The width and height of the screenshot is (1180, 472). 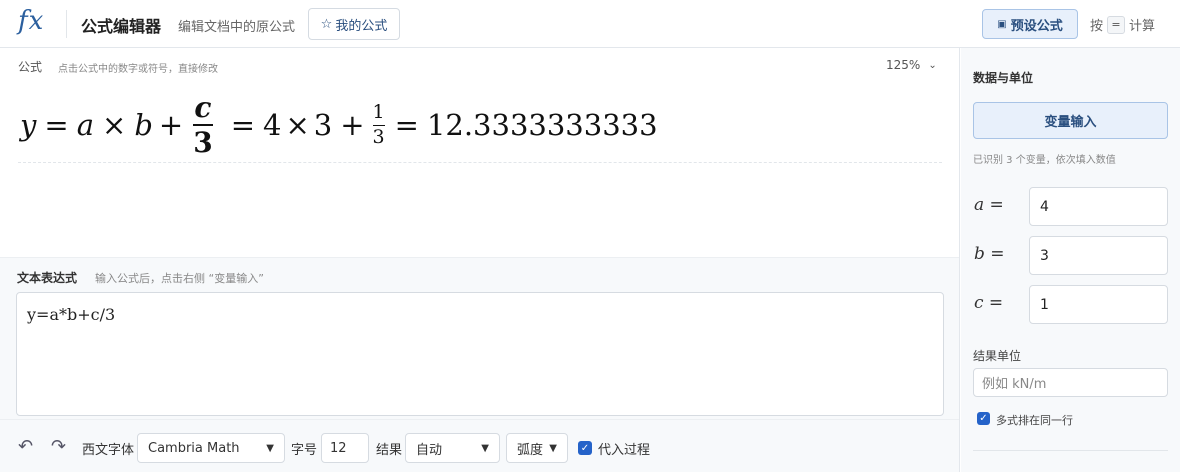 I want to click on var-b-input: 3, so click(x=1098, y=255).